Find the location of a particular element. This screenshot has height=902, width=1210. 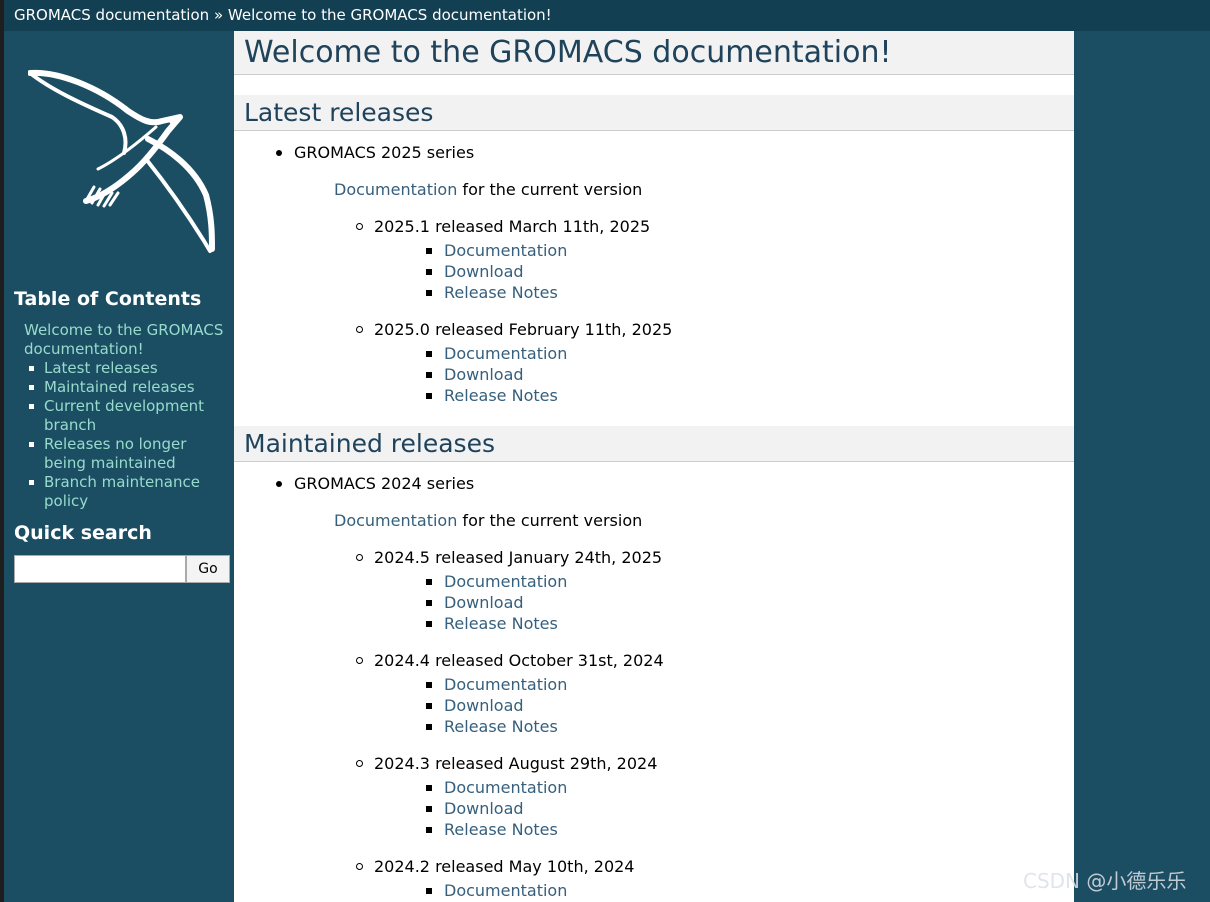

breadcrumb-current: Welcome to the GROMACS documentation! is located at coordinates (389, 15).